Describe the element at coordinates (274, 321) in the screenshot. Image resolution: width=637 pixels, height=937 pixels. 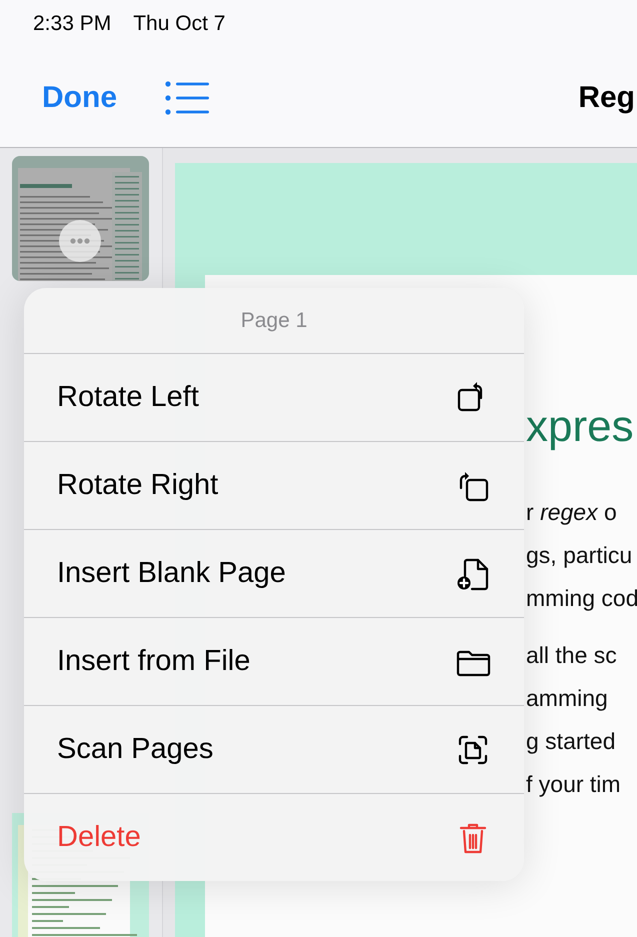
I see `menu-title: Page 1` at that location.